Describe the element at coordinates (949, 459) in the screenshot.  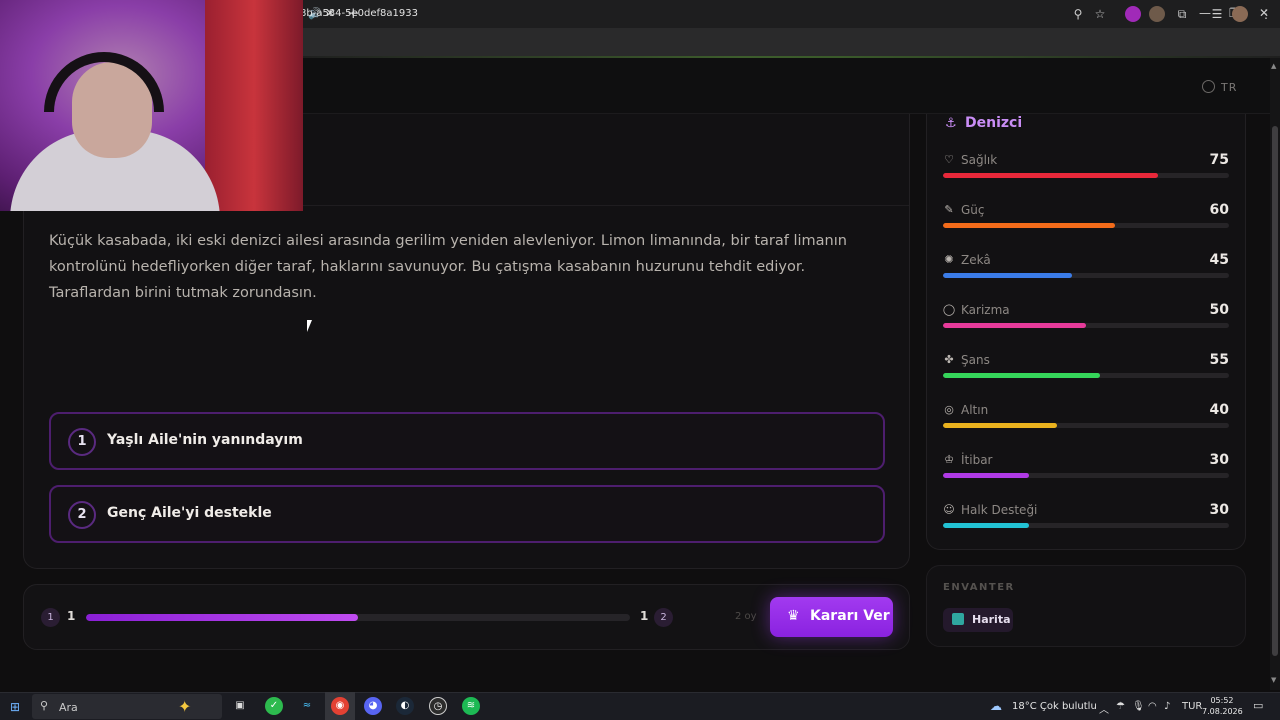
I see `stat-icon: ♔` at that location.